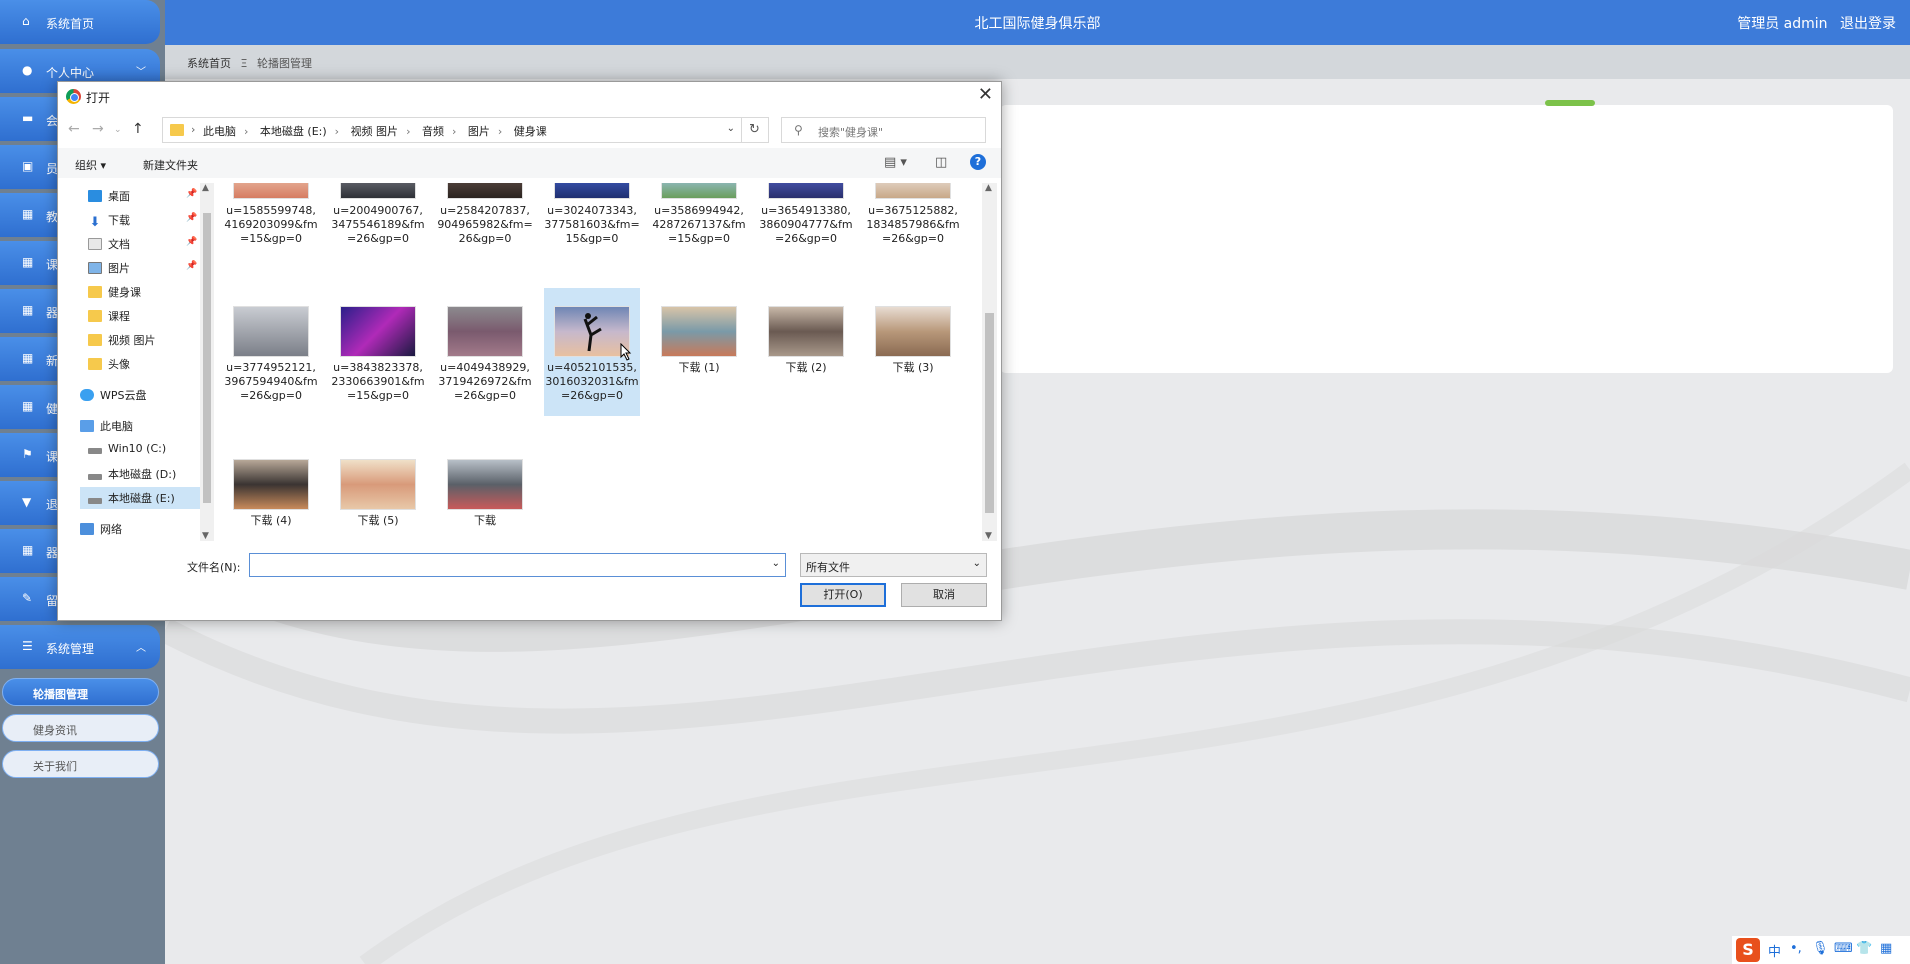 The image size is (1910, 964). I want to click on back-arrow-icon: ←, so click(74, 129).